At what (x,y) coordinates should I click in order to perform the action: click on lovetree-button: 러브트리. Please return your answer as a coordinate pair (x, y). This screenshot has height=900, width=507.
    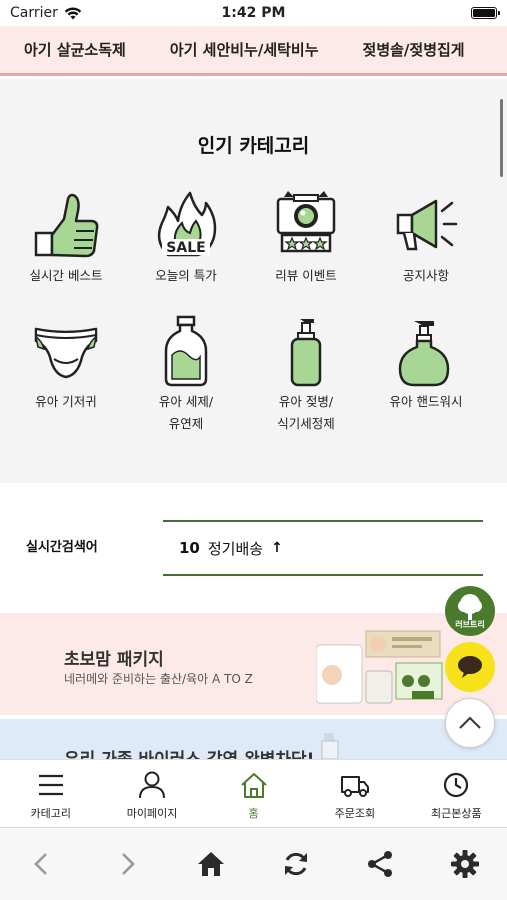
    Looking at the image, I should click on (470, 611).